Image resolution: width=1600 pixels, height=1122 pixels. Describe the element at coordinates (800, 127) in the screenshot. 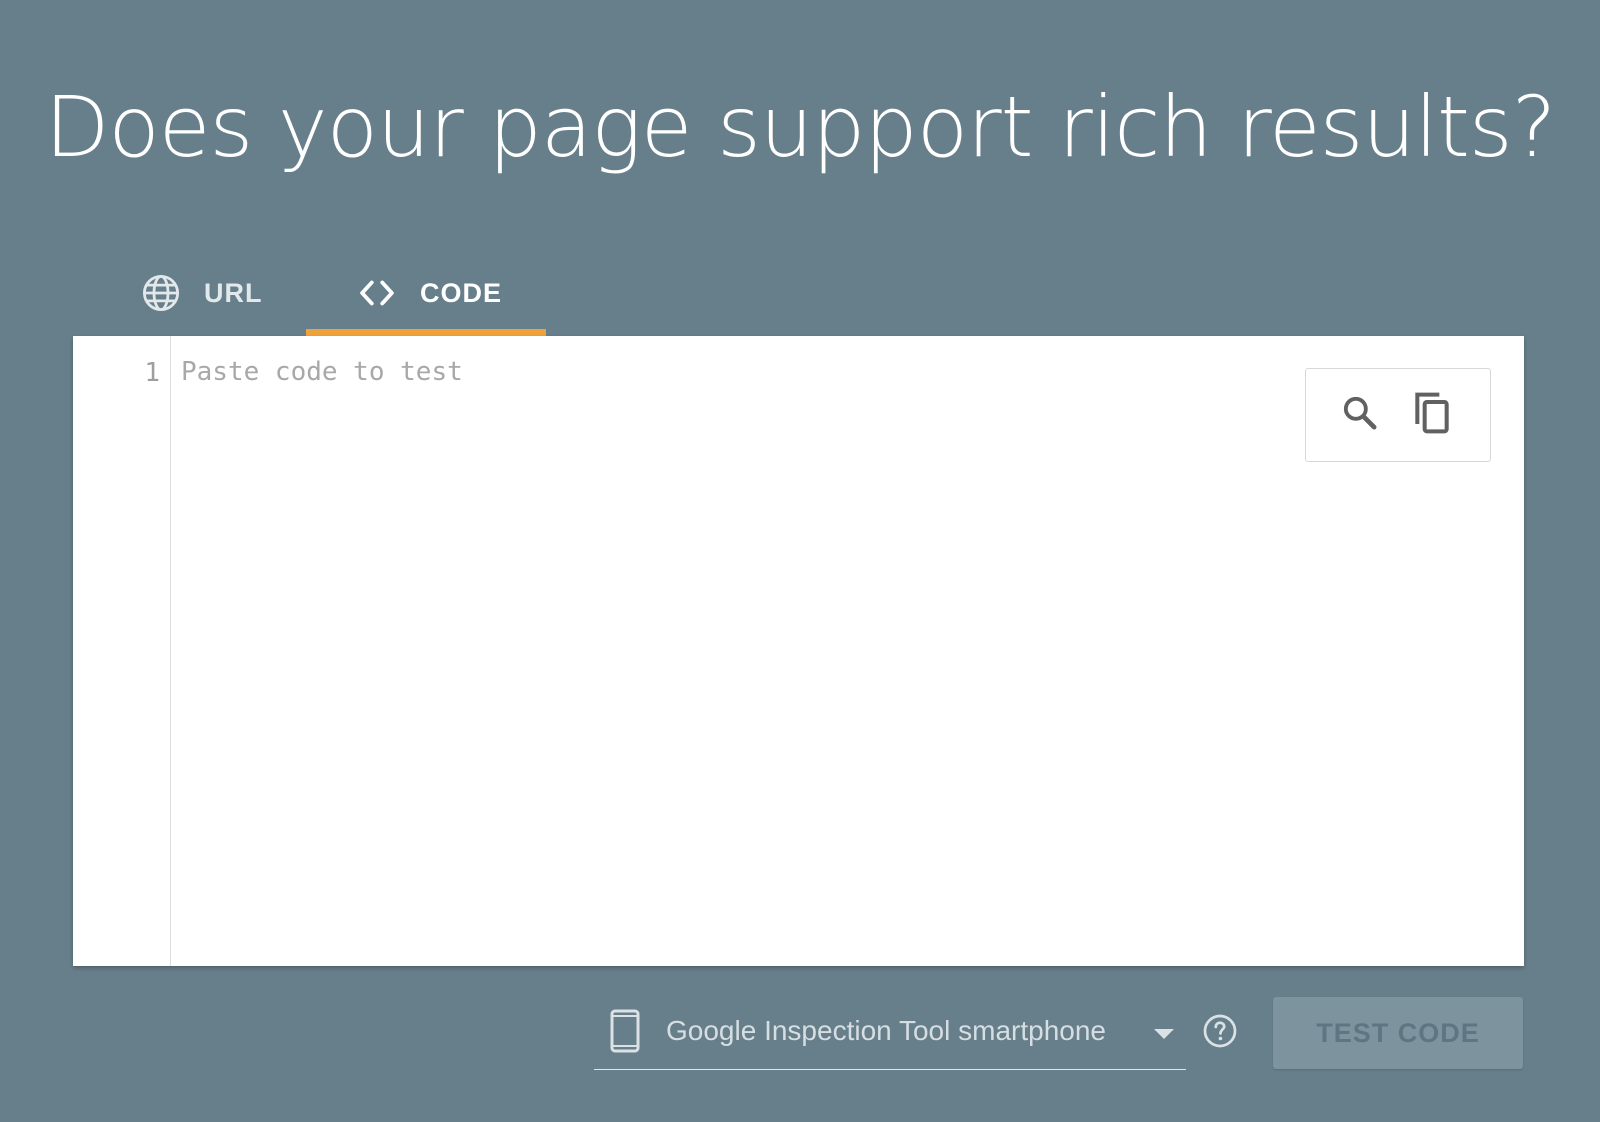

I see `page-title: Does your page support rich results?` at that location.